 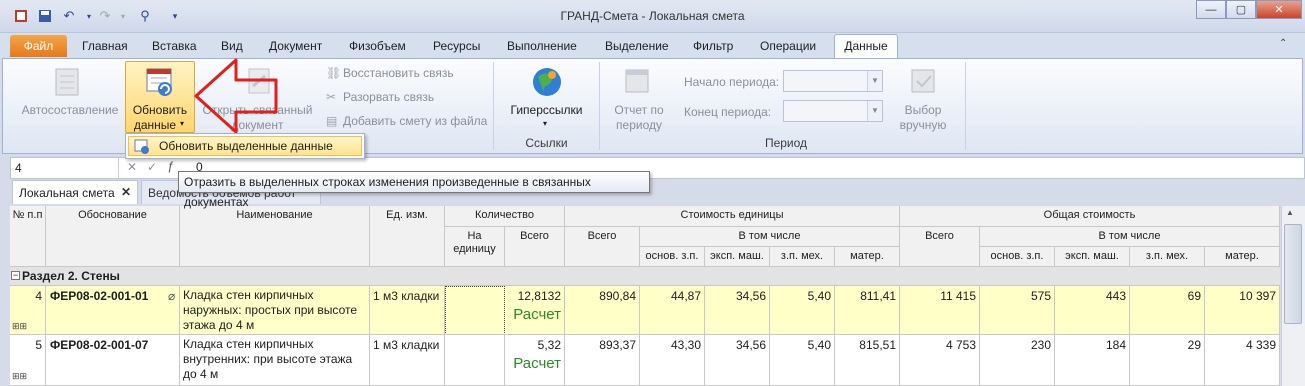 I want to click on tab-execution: Выполнение, so click(x=542, y=47).